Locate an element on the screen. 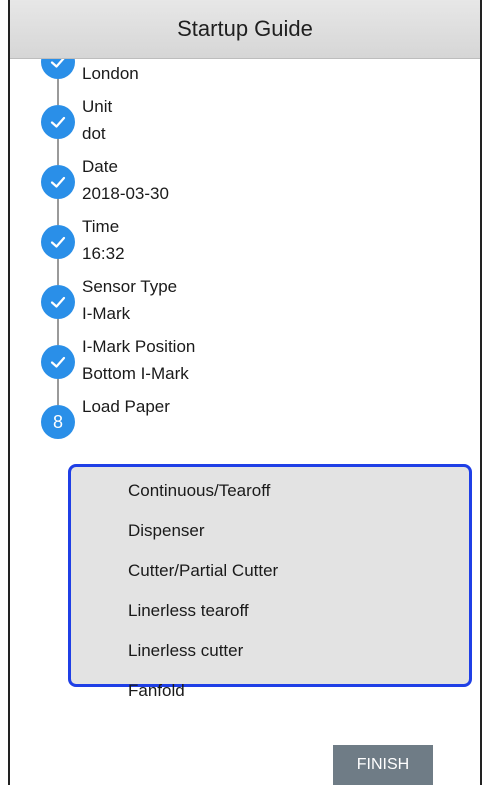 This screenshot has width=484, height=785. step-value: Bottom I-Mark is located at coordinates (135, 373).